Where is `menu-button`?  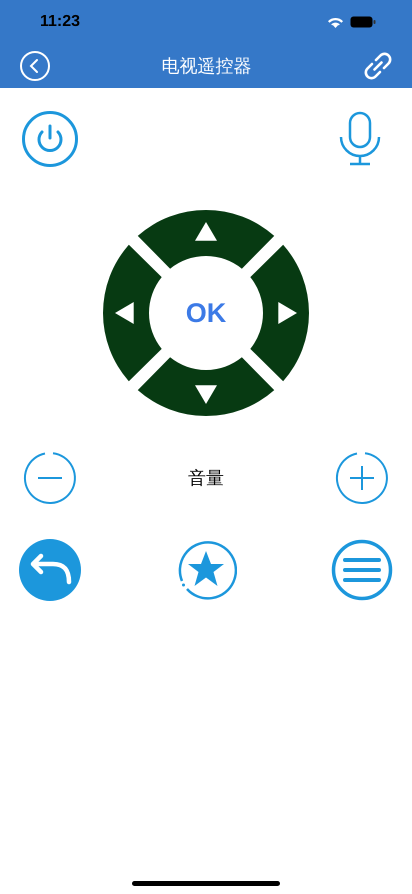
menu-button is located at coordinates (362, 570).